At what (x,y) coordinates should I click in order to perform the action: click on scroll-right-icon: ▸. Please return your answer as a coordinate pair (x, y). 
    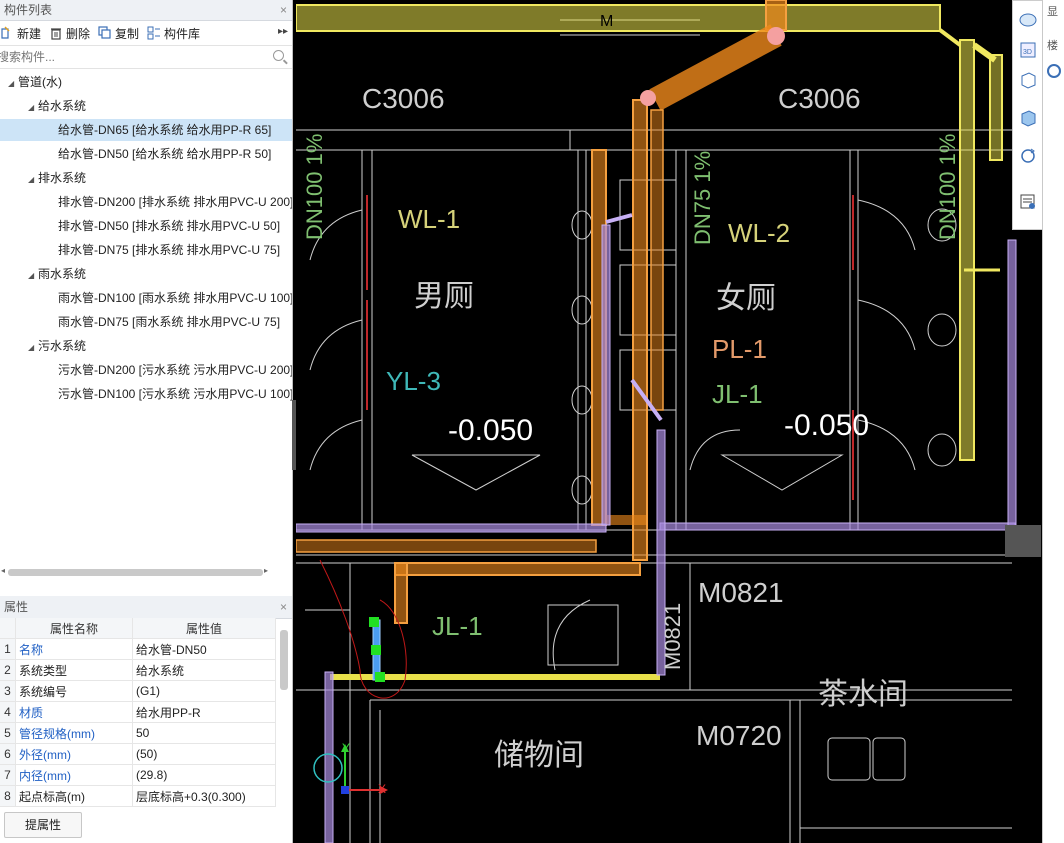
    Looking at the image, I should click on (266, 570).